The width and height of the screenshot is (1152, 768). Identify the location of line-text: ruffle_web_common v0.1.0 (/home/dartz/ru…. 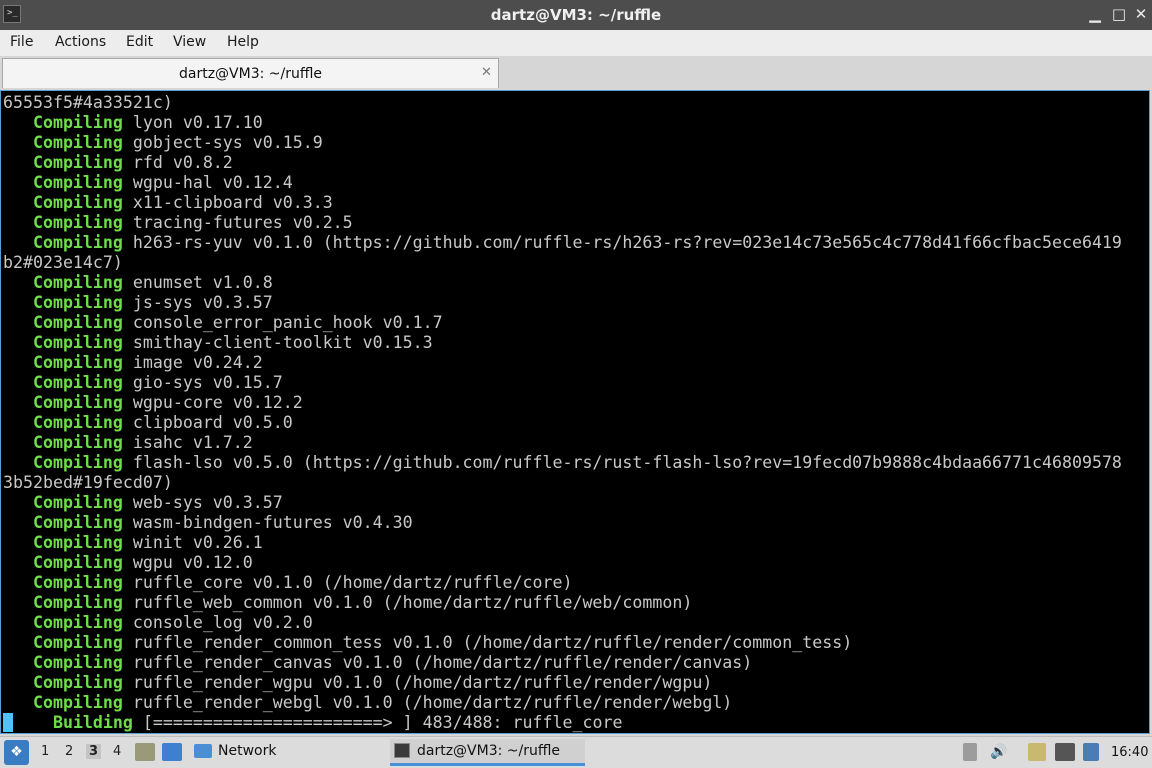
(407, 602).